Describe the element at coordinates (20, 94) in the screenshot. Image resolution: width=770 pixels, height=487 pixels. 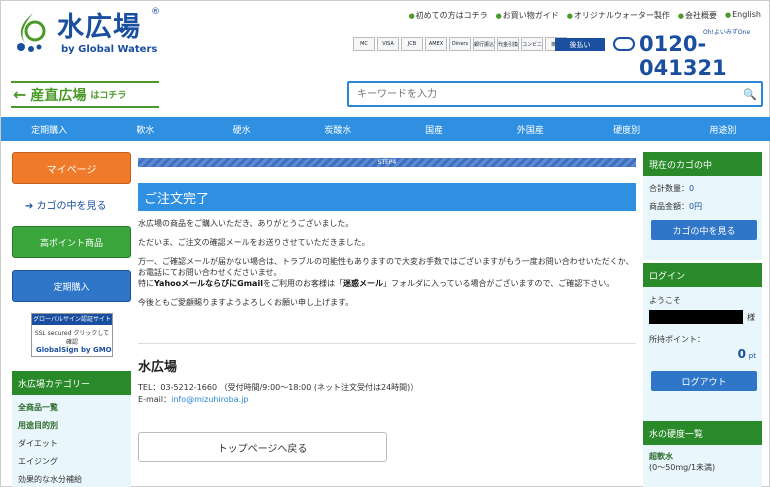
I see `arrow-left-icon: ←` at that location.